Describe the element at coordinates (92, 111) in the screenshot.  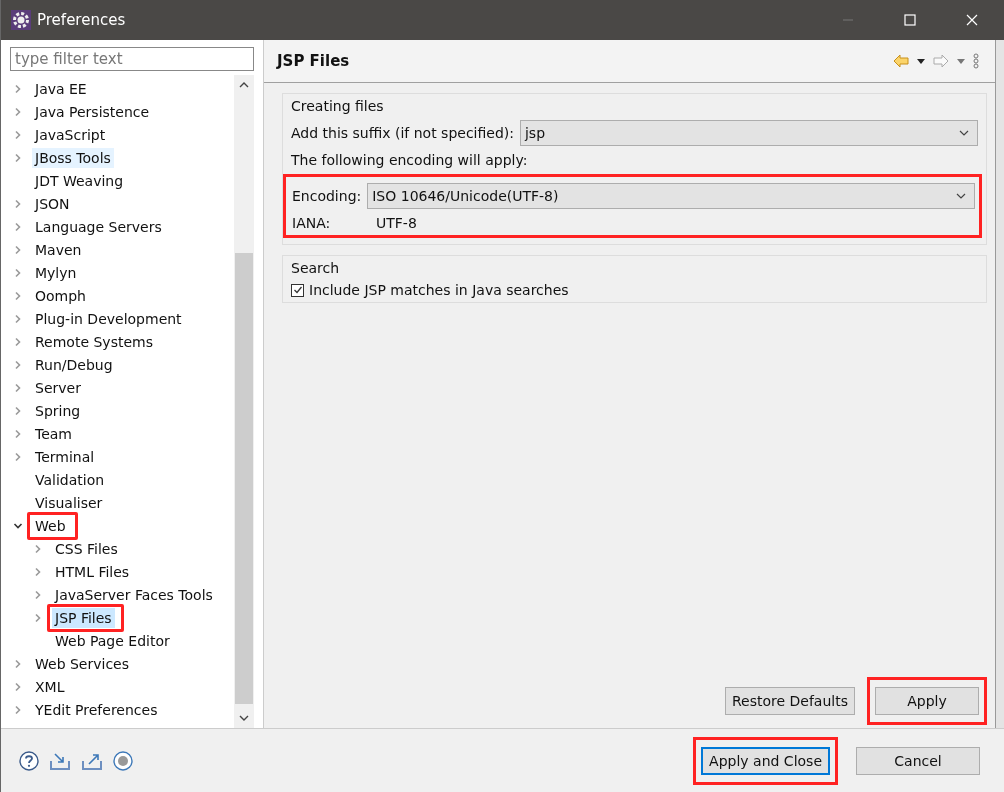
I see `tree-item: Java Persistence` at that location.